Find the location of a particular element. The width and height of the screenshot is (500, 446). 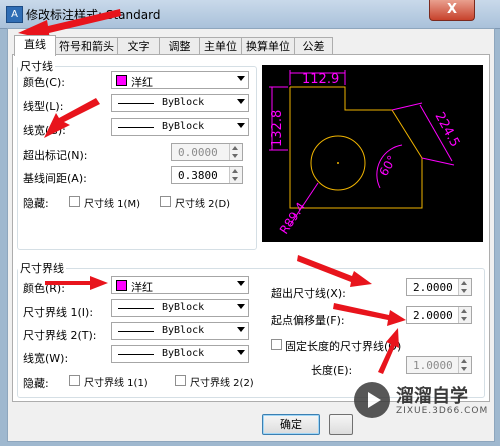

red-arrow-extend is located at coordinates (334, 271).